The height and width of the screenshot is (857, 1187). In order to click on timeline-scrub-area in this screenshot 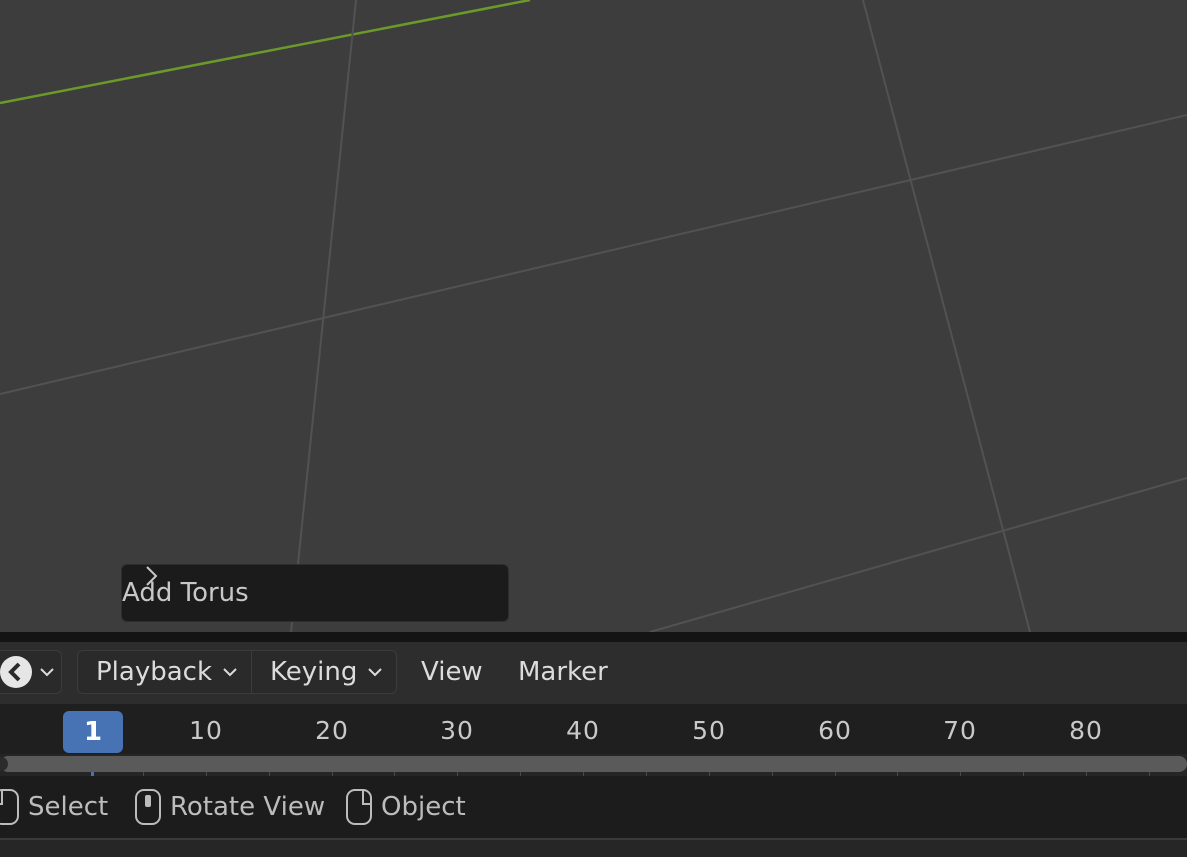, I will do `click(593, 767)`.